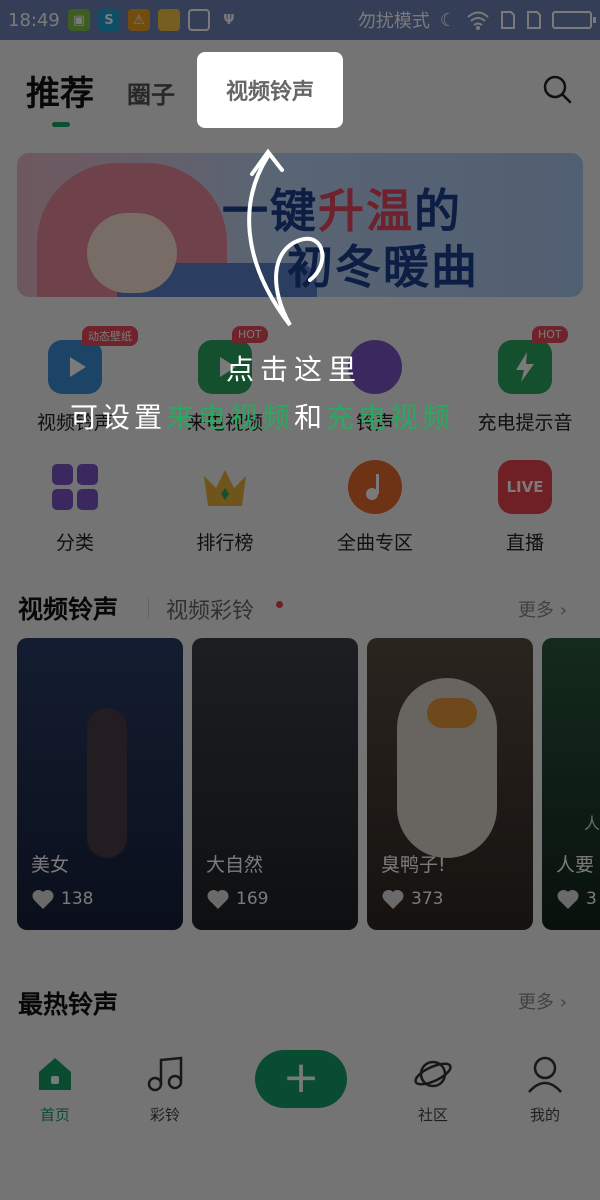 The width and height of the screenshot is (600, 1200). Describe the element at coordinates (433, 1089) in the screenshot. I see `nav-community: 社区` at that location.